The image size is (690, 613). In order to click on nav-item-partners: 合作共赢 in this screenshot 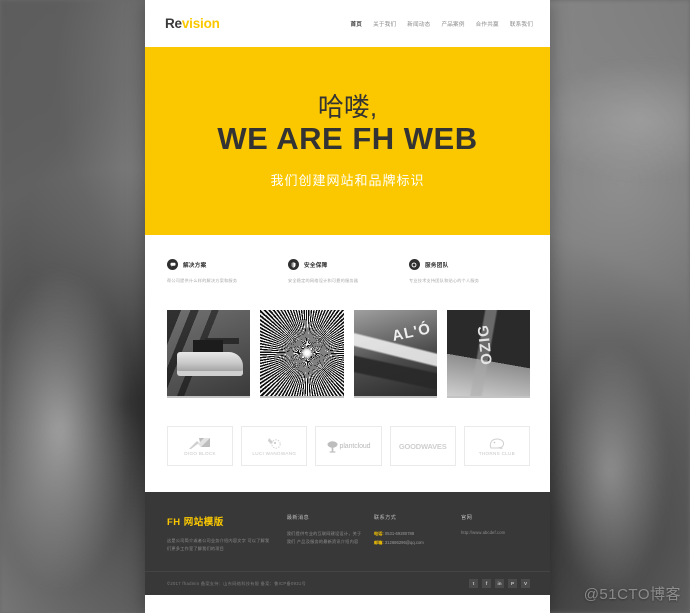, I will do `click(487, 24)`.